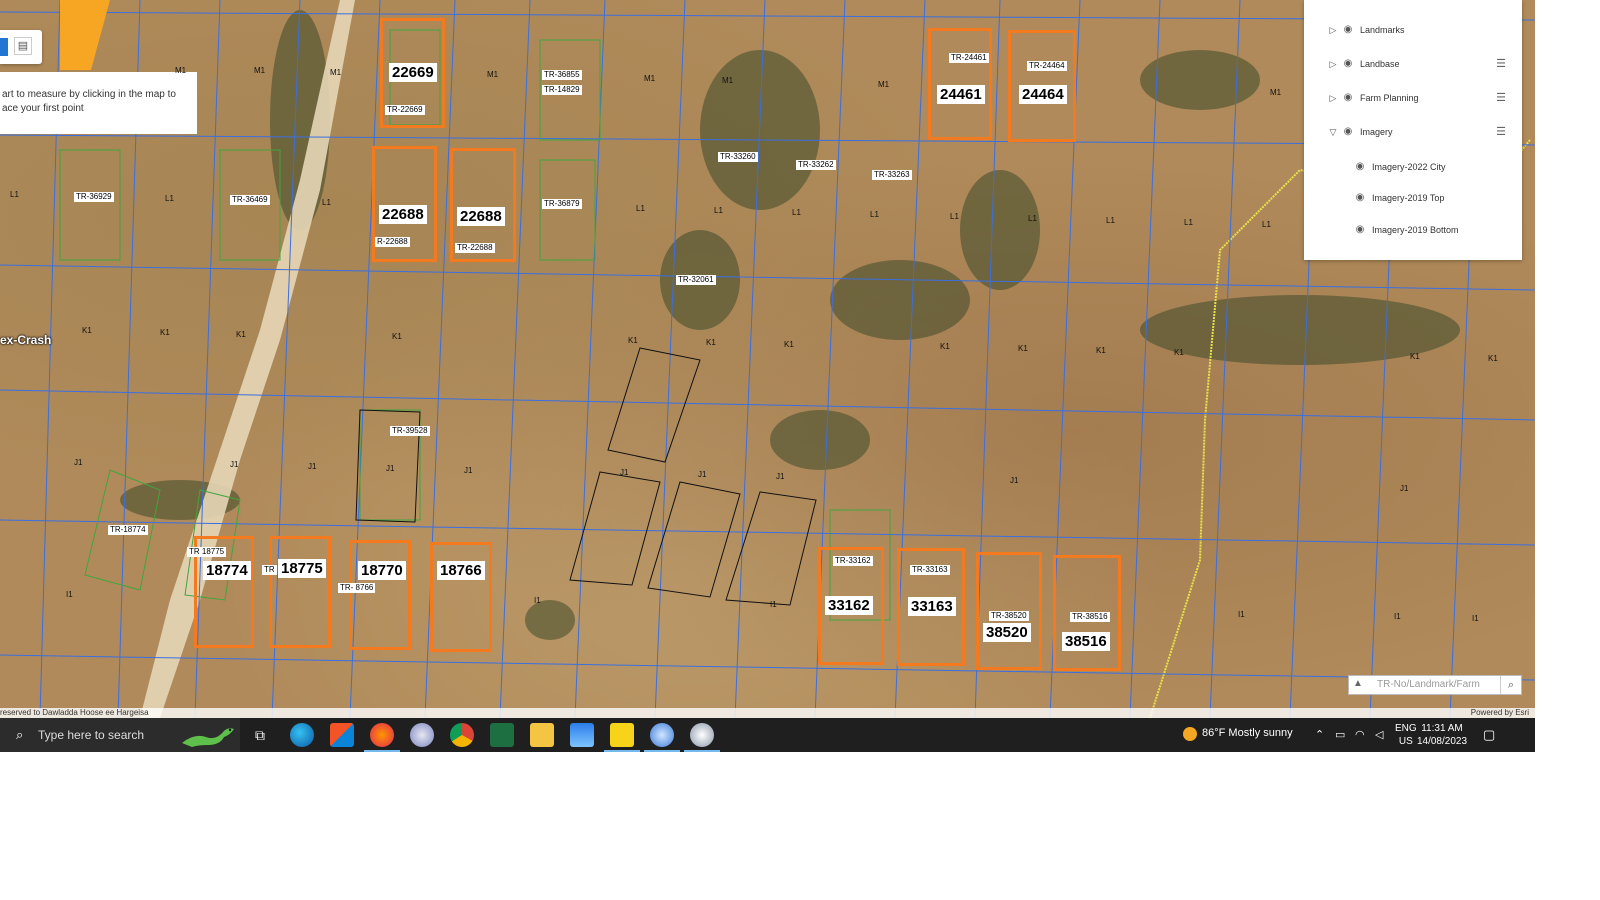  I want to click on chrome-icon, so click(462, 735).